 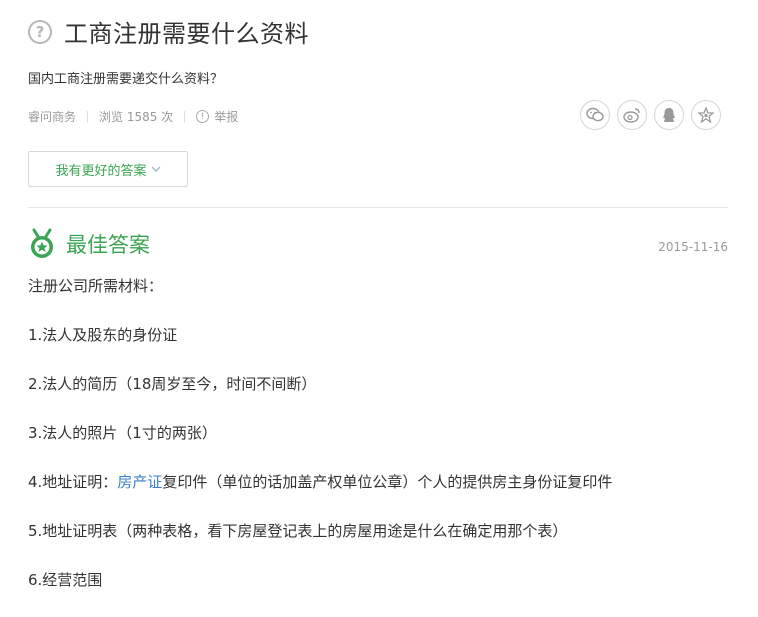 I want to click on share-bar, so click(x=650, y=115).